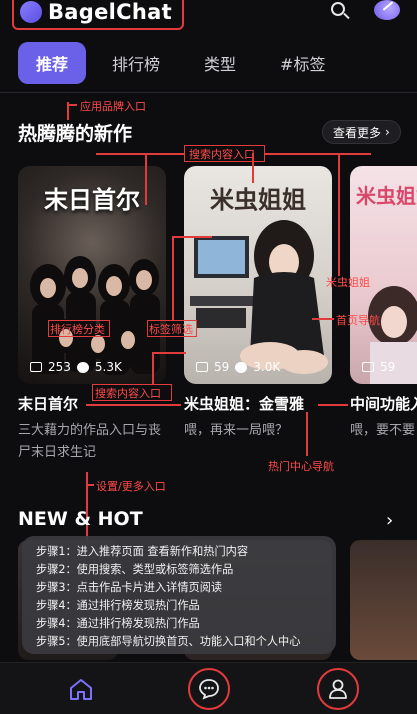  I want to click on annotation-hot-center-nav: 热门中心导航, so click(301, 466).